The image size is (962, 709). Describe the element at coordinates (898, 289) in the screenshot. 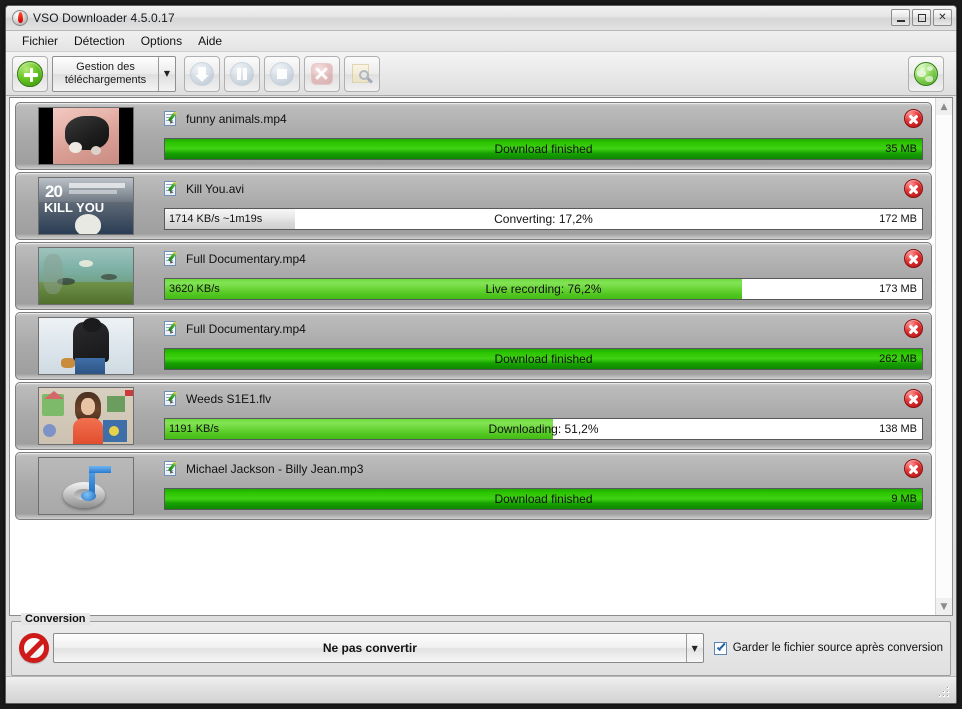

I see `progress-size-label: 173 MB` at that location.